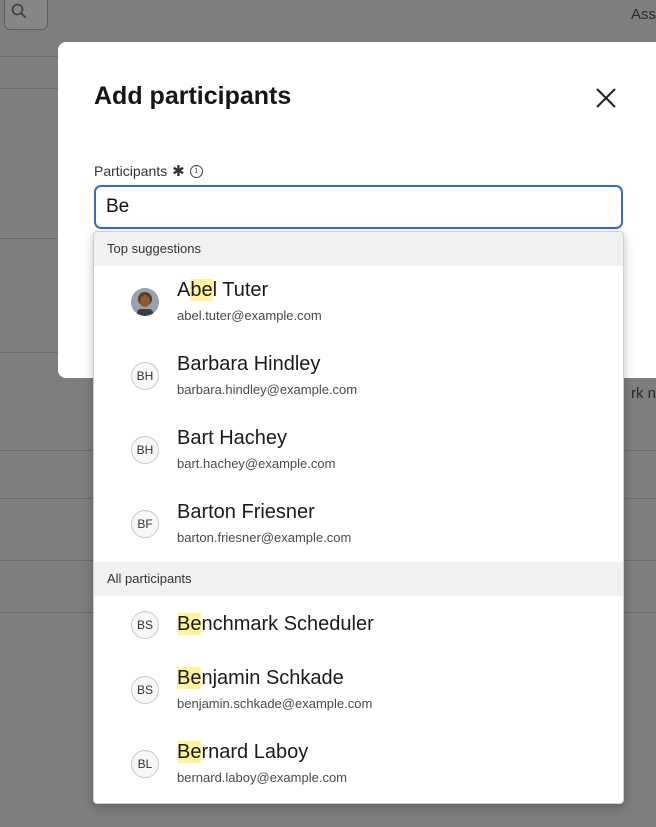 This screenshot has width=656, height=827. What do you see at coordinates (358, 765) in the screenshot?
I see `participant-option: BL Bernard Laboy bernard.laboy@example.com` at bounding box center [358, 765].